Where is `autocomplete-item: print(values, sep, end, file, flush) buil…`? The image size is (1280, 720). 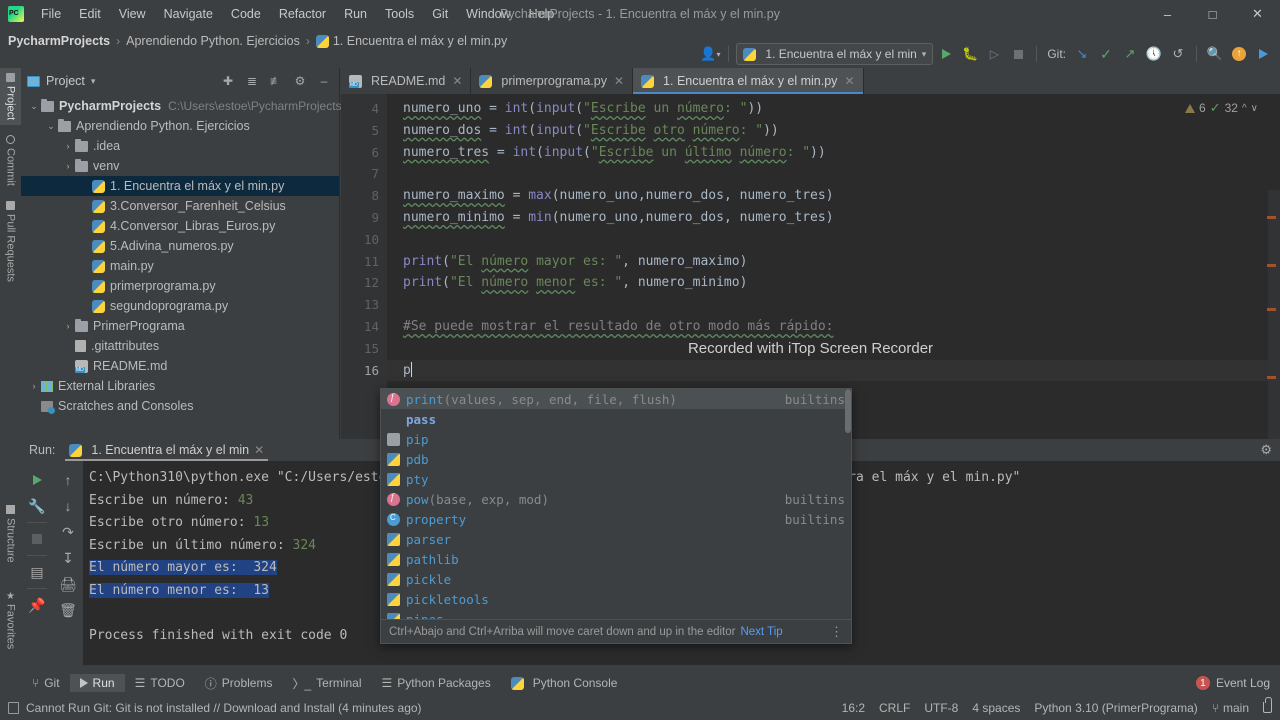
autocomplete-item: print(values, sep, end, file, flush) buil… is located at coordinates (616, 399).